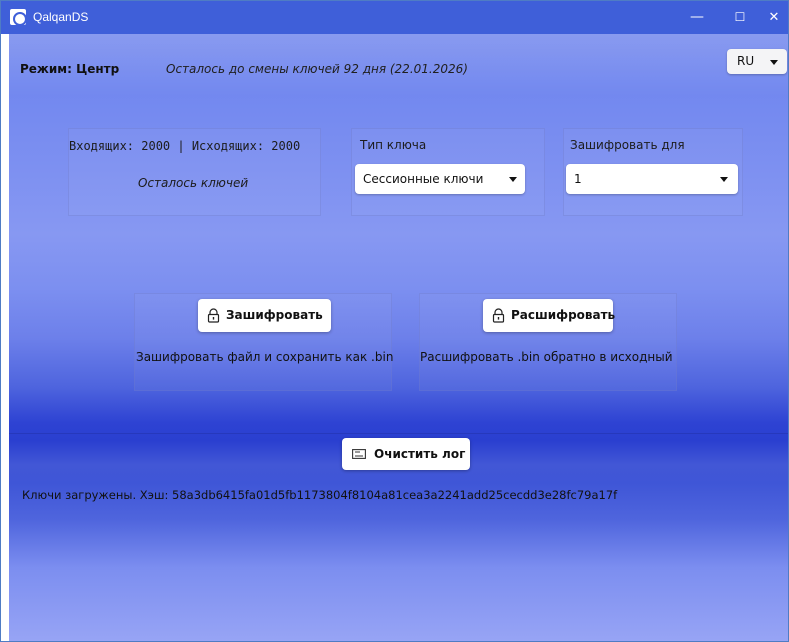 This screenshot has width=789, height=642. What do you see at coordinates (18, 17) in the screenshot?
I see `app-logo-icon` at bounding box center [18, 17].